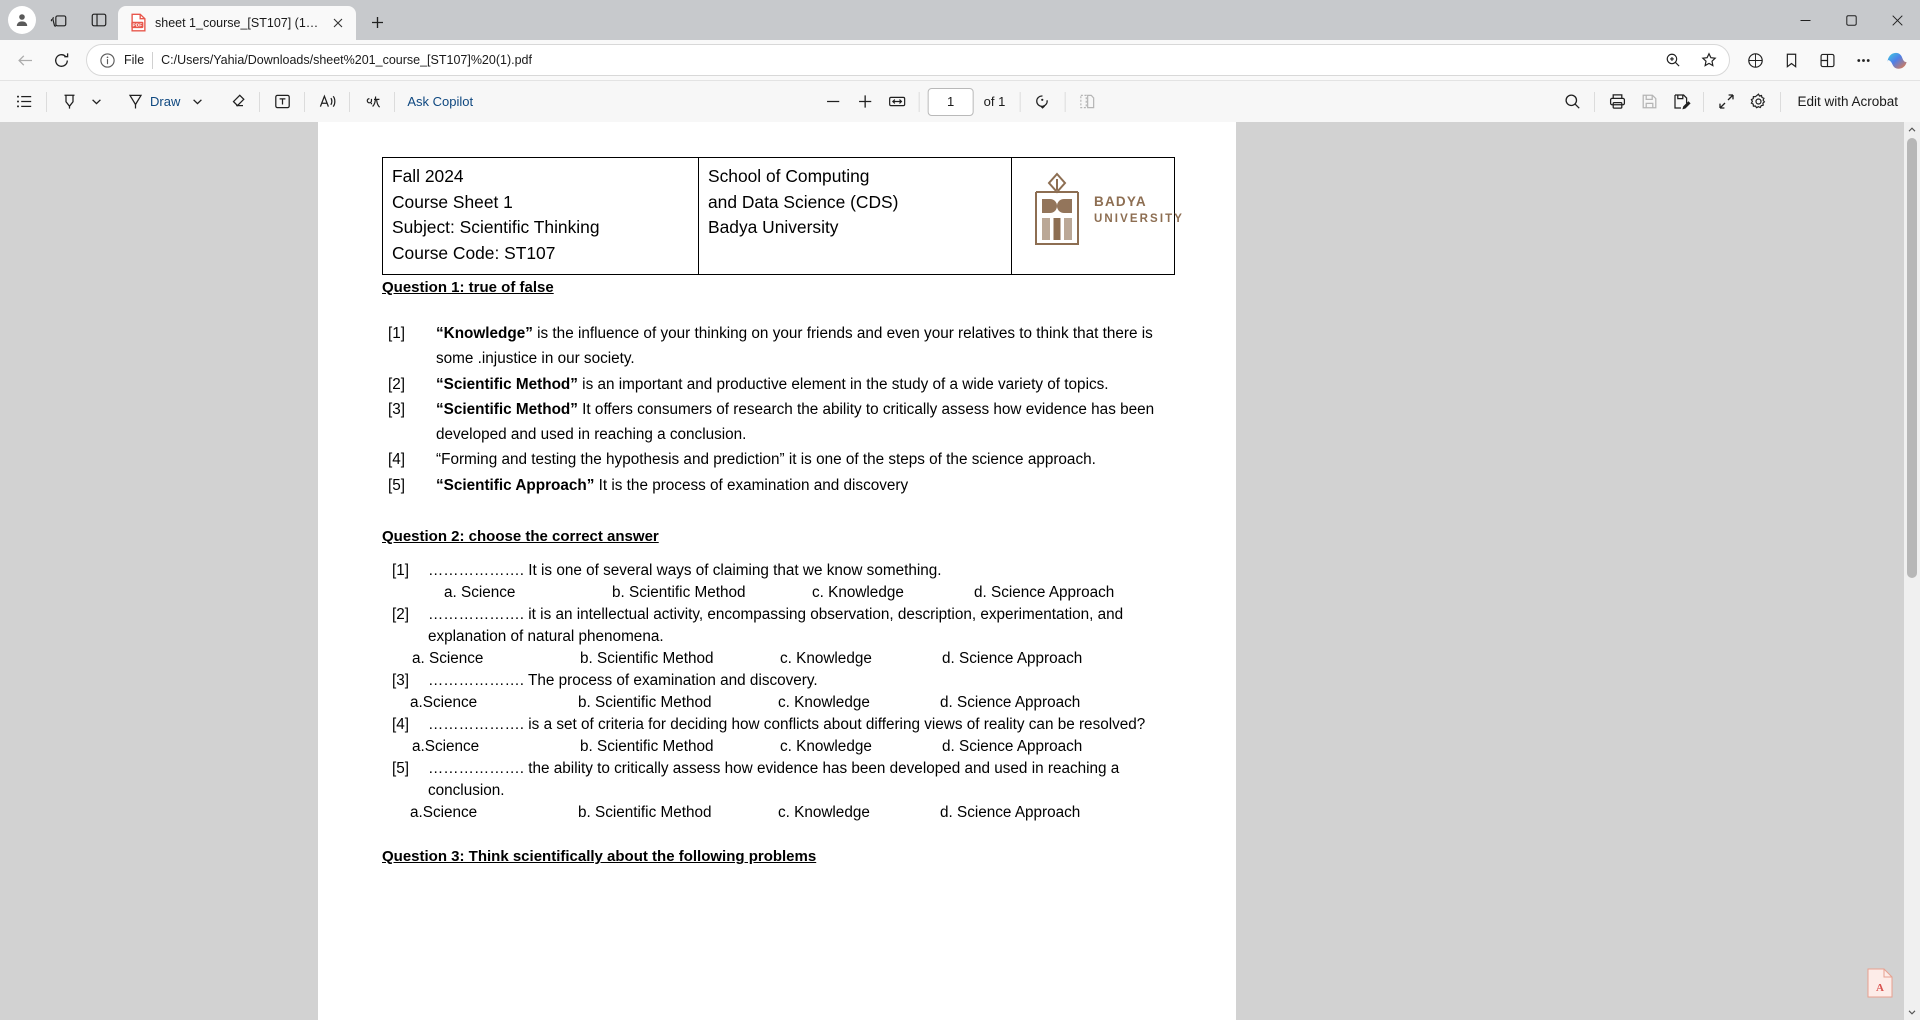 This screenshot has height=1020, width=1920. Describe the element at coordinates (833, 102) in the screenshot. I see `zoom-out-button` at that location.